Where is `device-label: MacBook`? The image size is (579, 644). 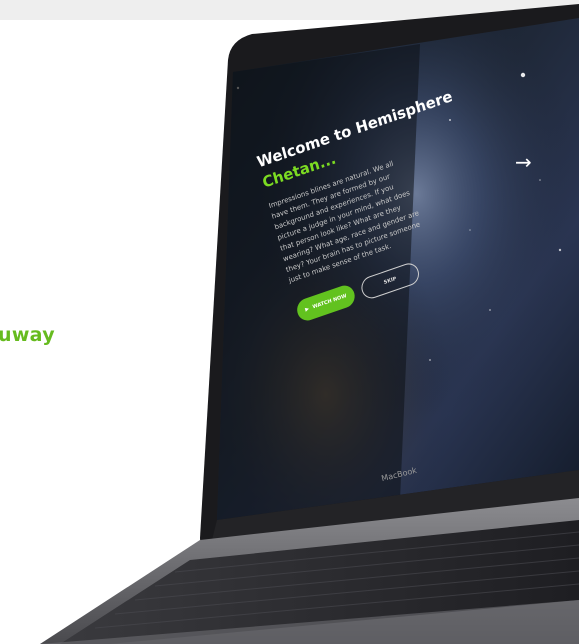 device-label: MacBook is located at coordinates (399, 474).